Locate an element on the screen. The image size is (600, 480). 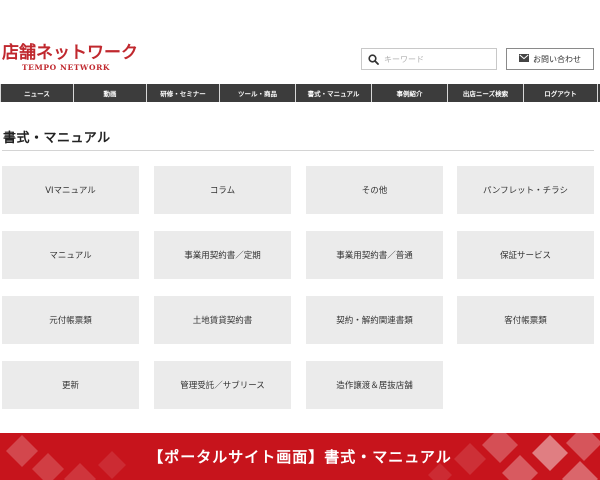
category-tile: 事業用契約書／普通 is located at coordinates (374, 255).